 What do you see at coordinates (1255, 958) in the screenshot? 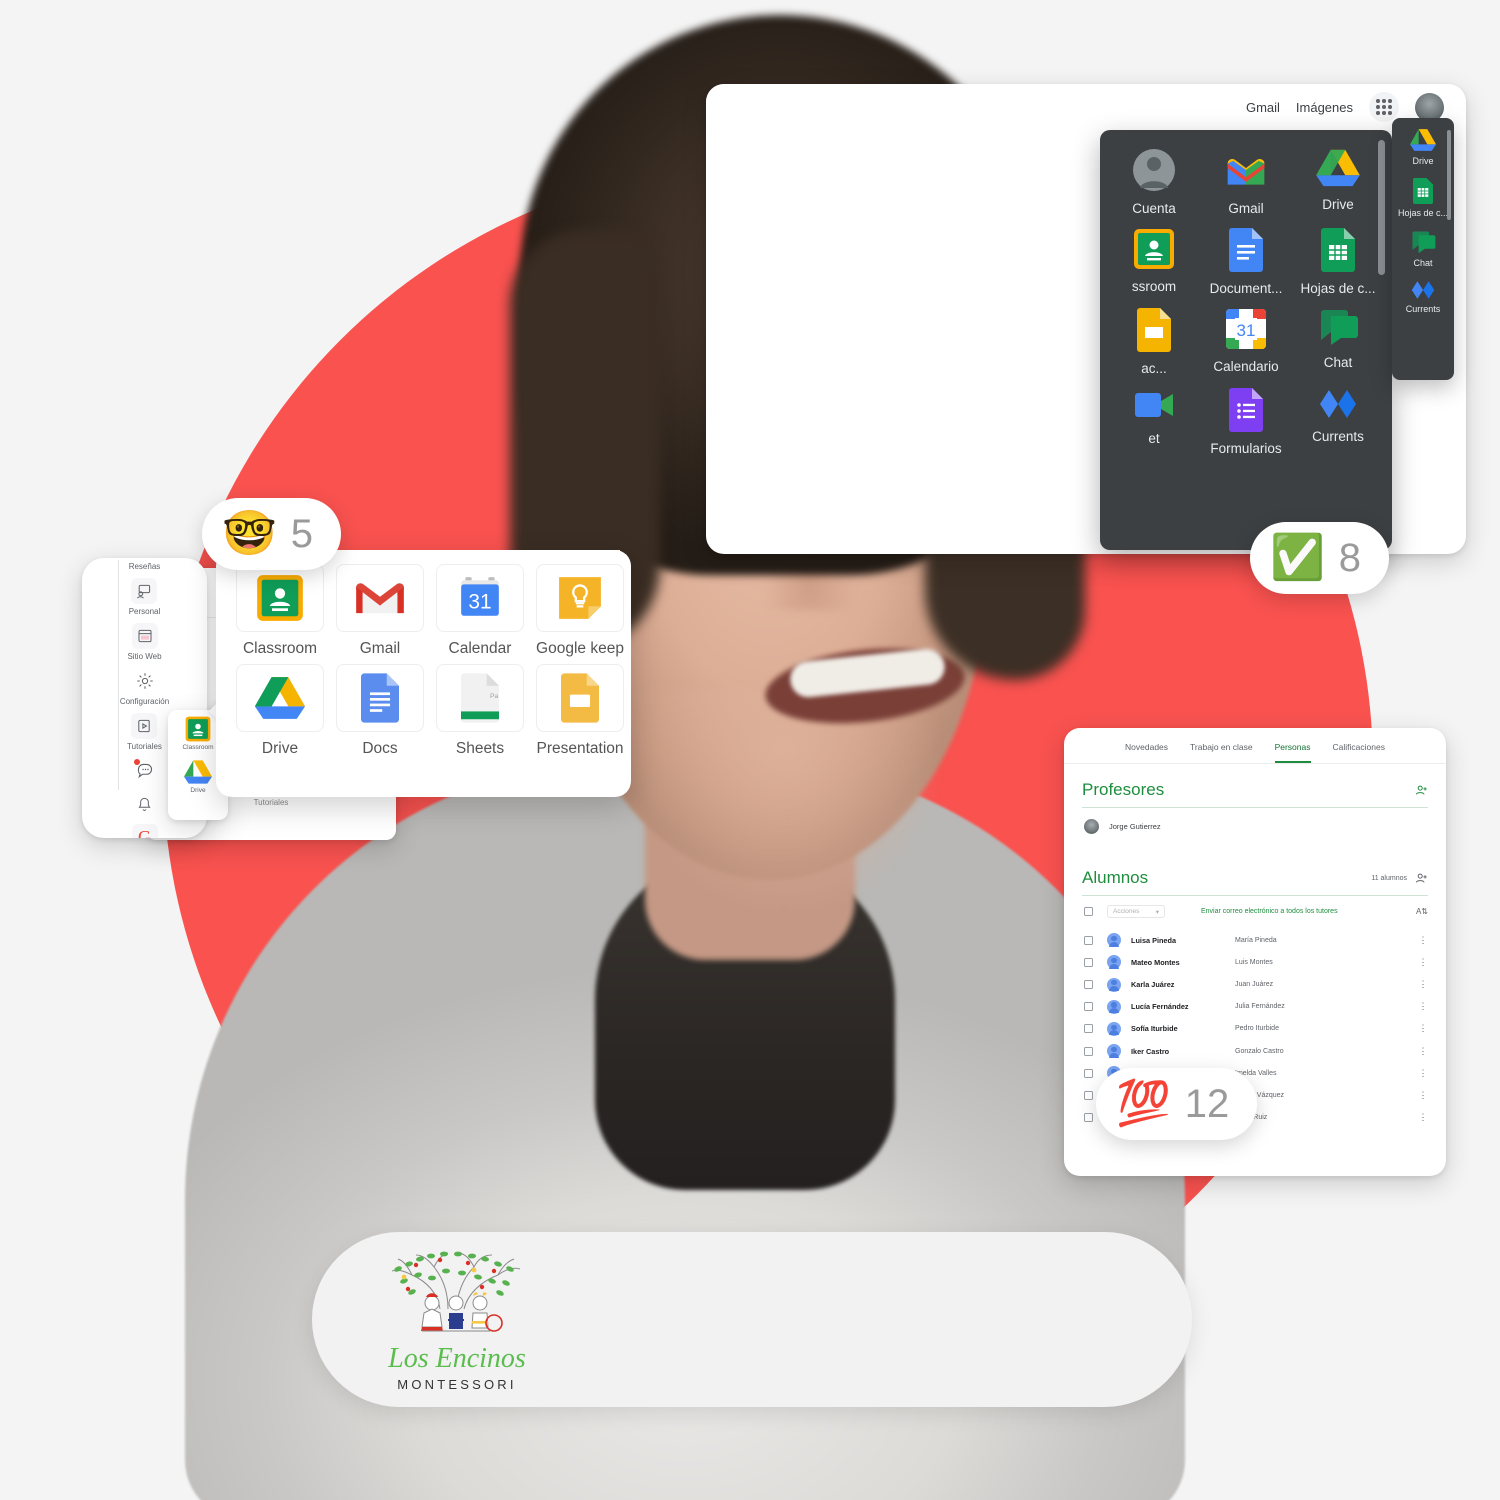
I see `table-row: Mateo Montes Luis Montes ⋮` at bounding box center [1255, 958].